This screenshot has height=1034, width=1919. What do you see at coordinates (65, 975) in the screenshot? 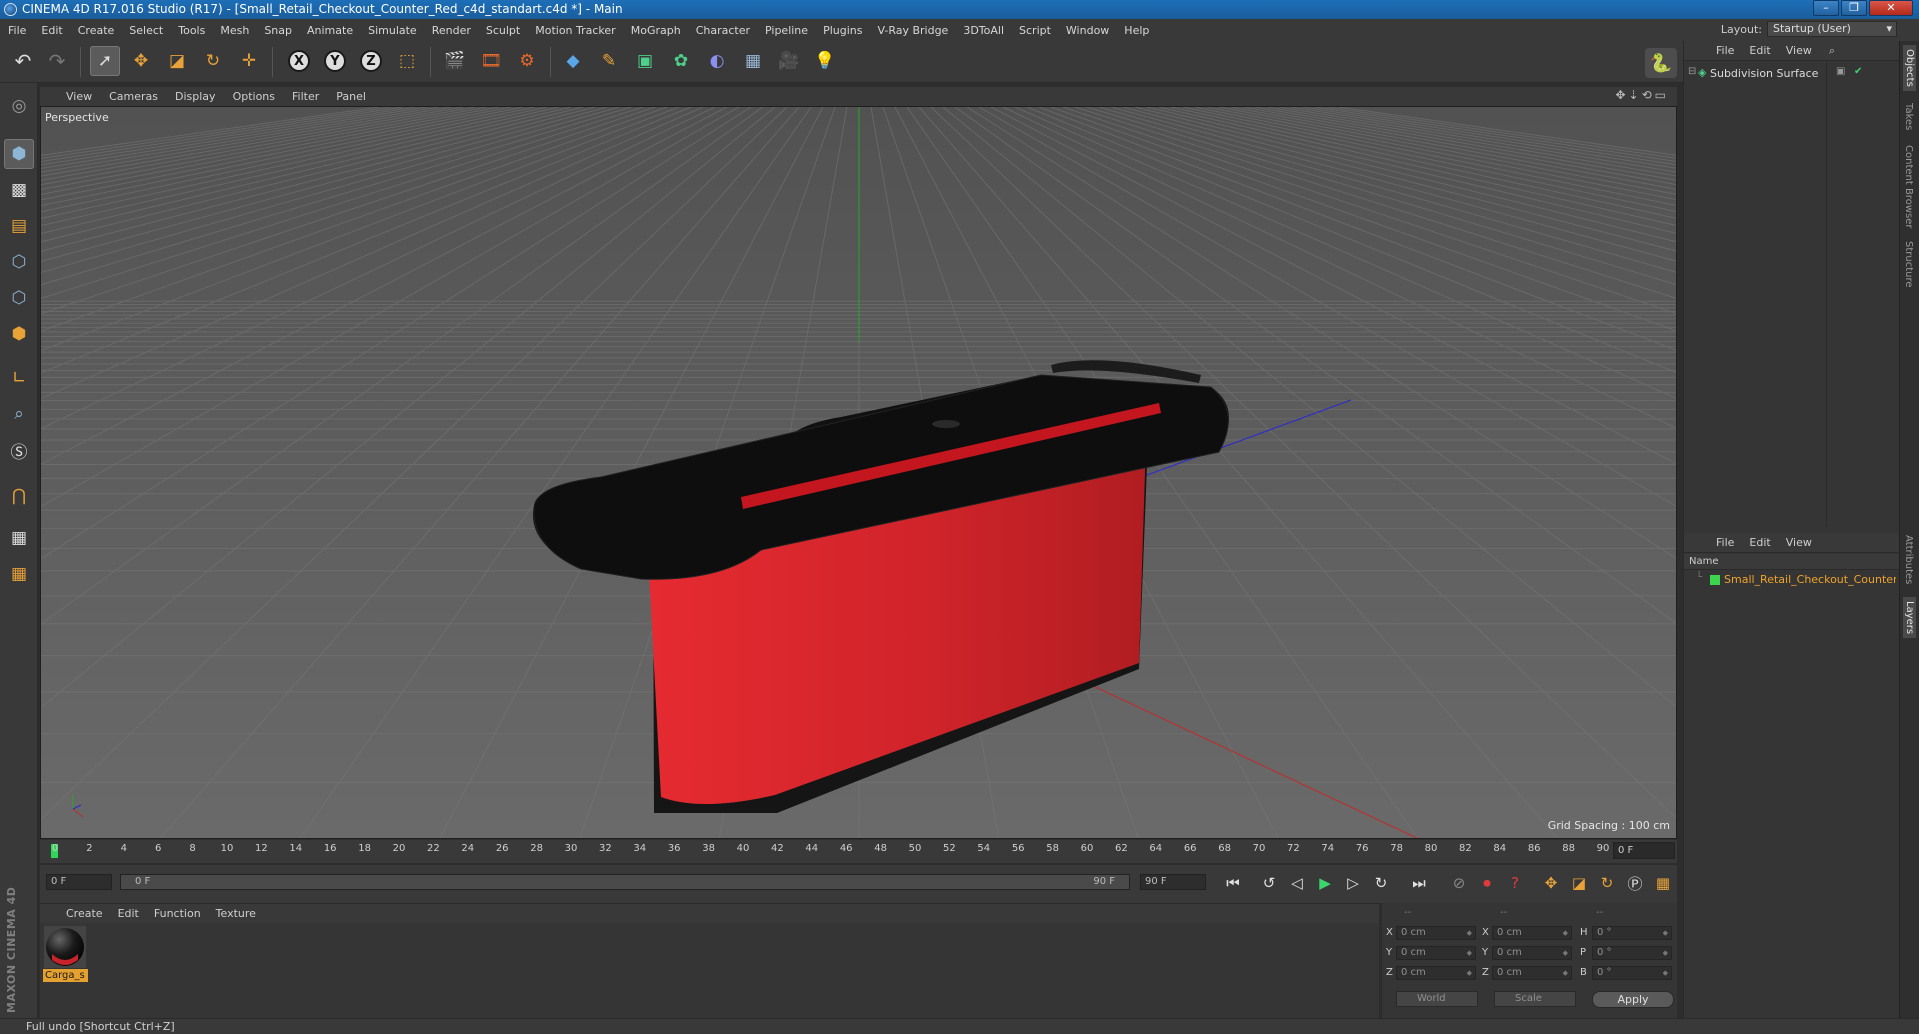
I see `material-name: Carga_s` at bounding box center [65, 975].